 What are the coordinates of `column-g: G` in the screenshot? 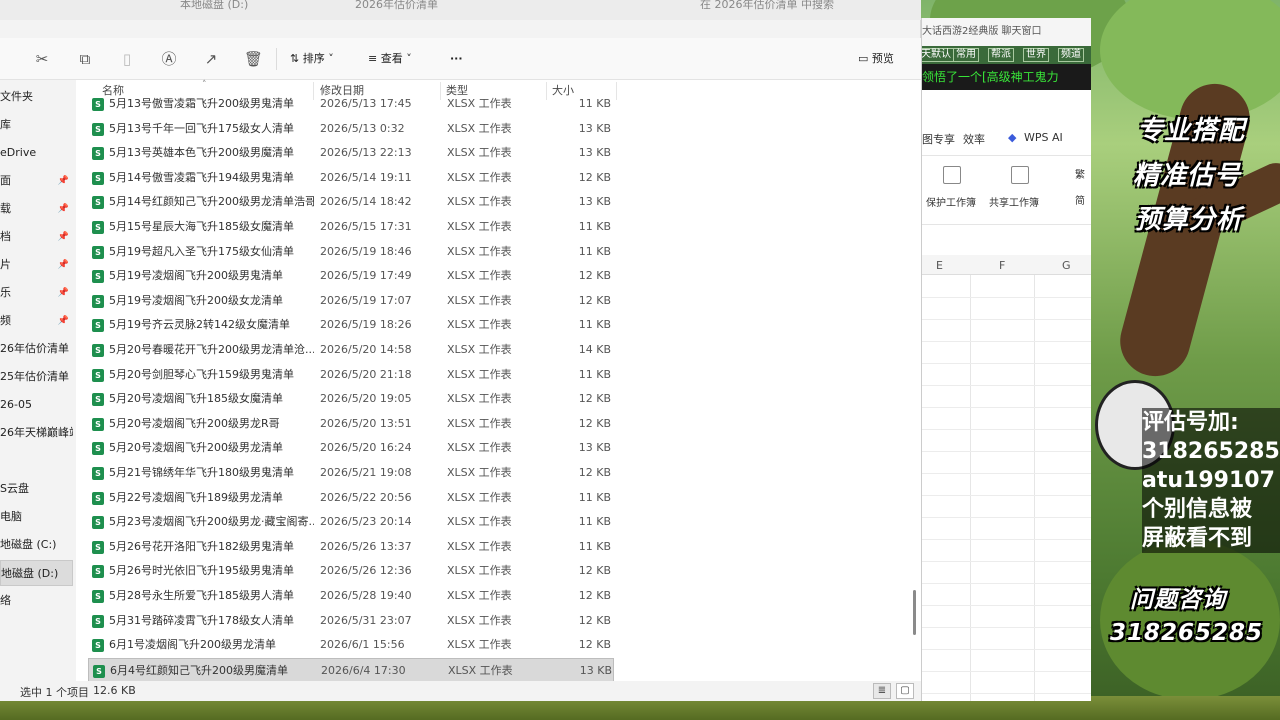 It's located at (1066, 265).